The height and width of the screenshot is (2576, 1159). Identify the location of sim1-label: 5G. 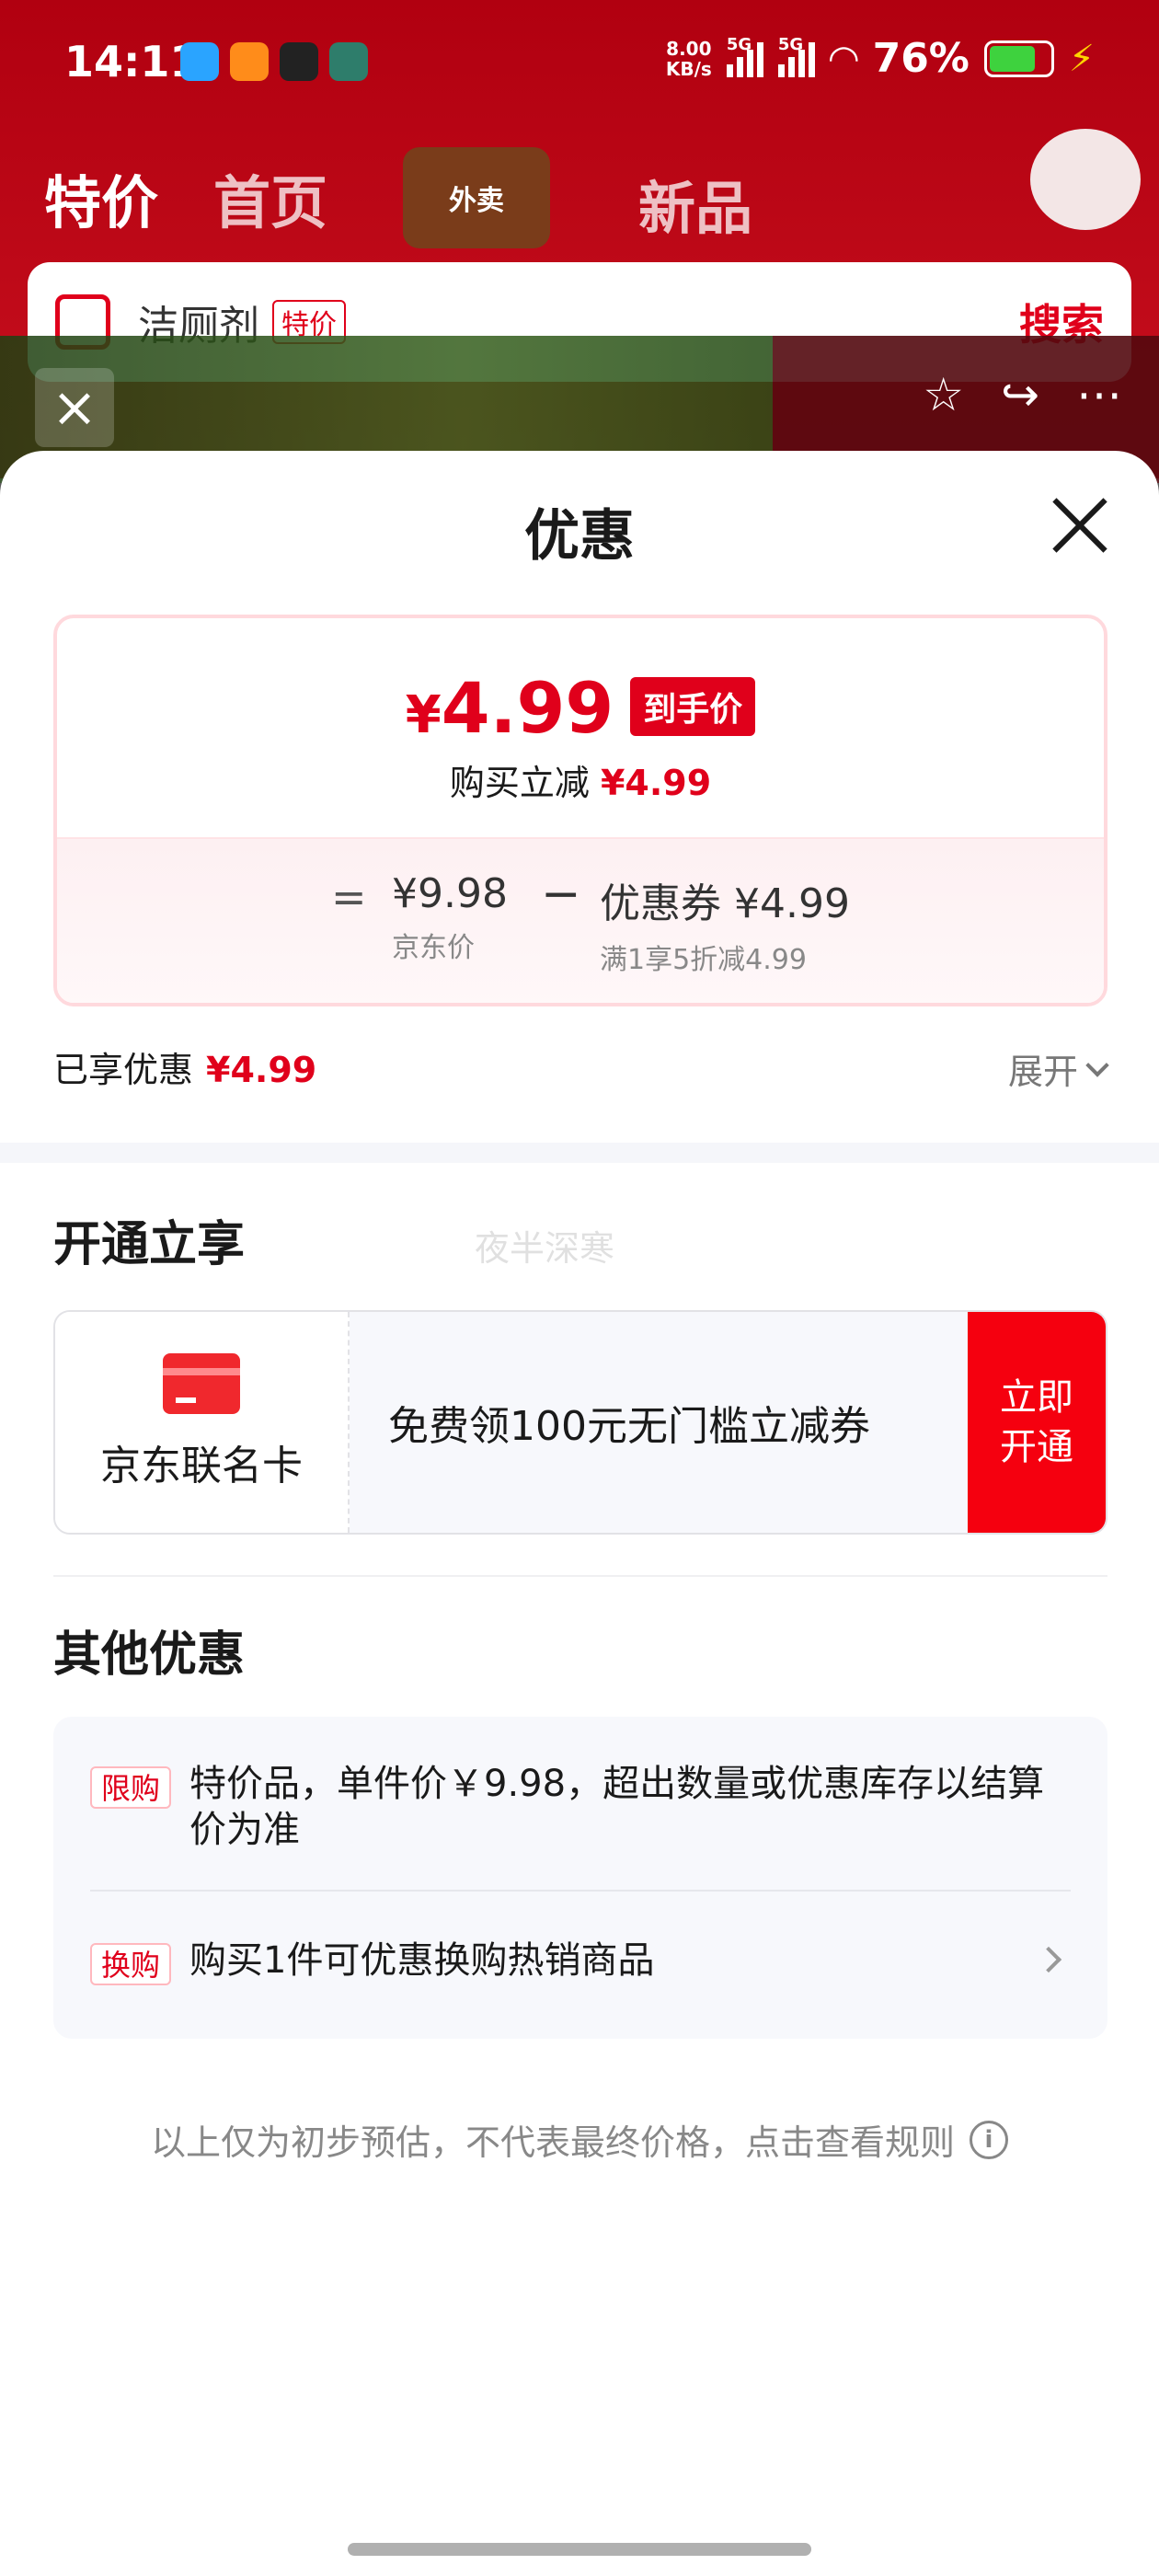
(739, 44).